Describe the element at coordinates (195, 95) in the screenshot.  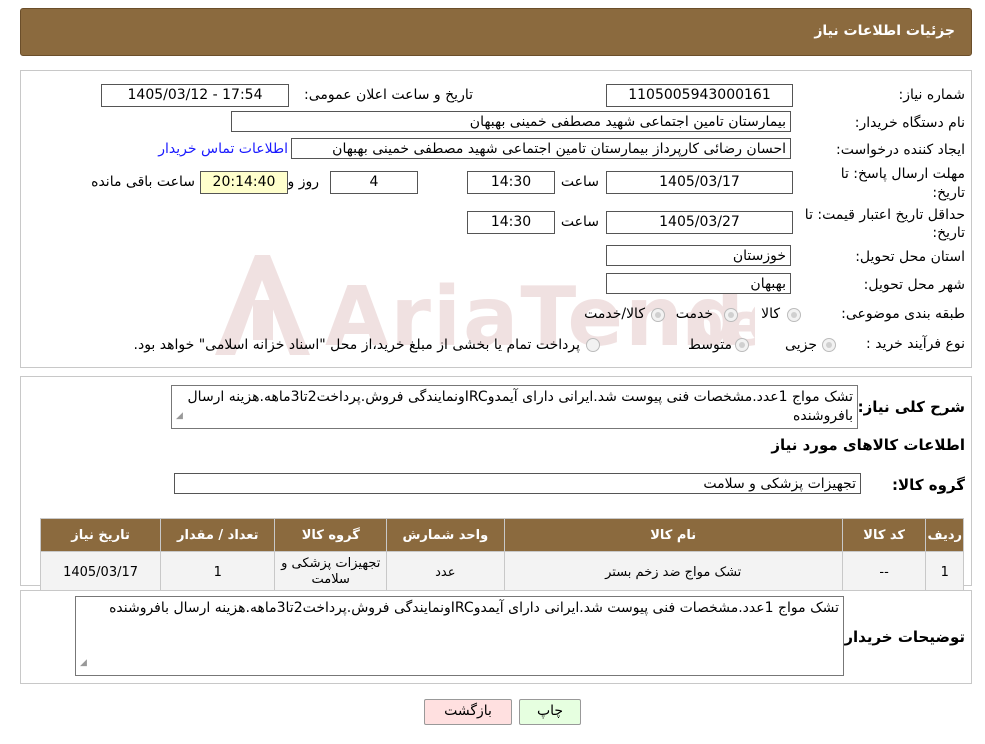
I see `announce-date-field: 1405/03/12 - 17:54` at that location.